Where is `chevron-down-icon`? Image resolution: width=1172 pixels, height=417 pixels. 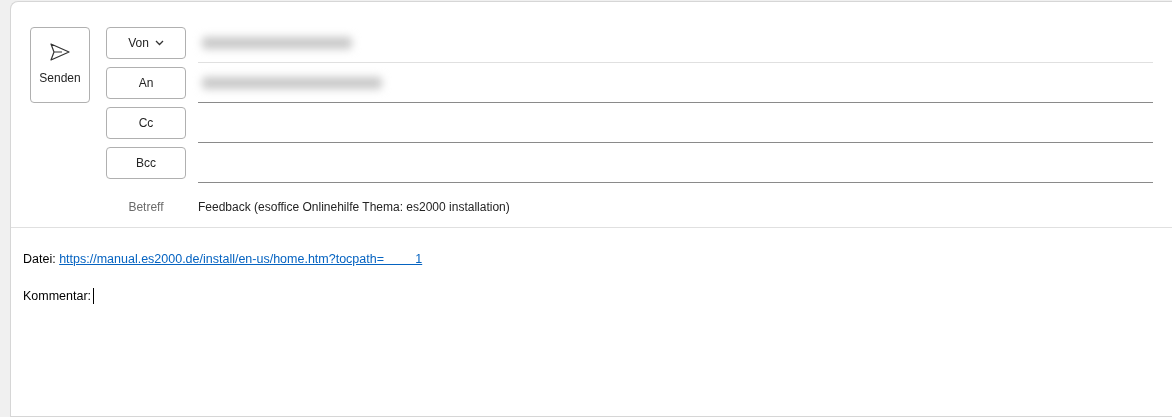
chevron-down-icon is located at coordinates (159, 43).